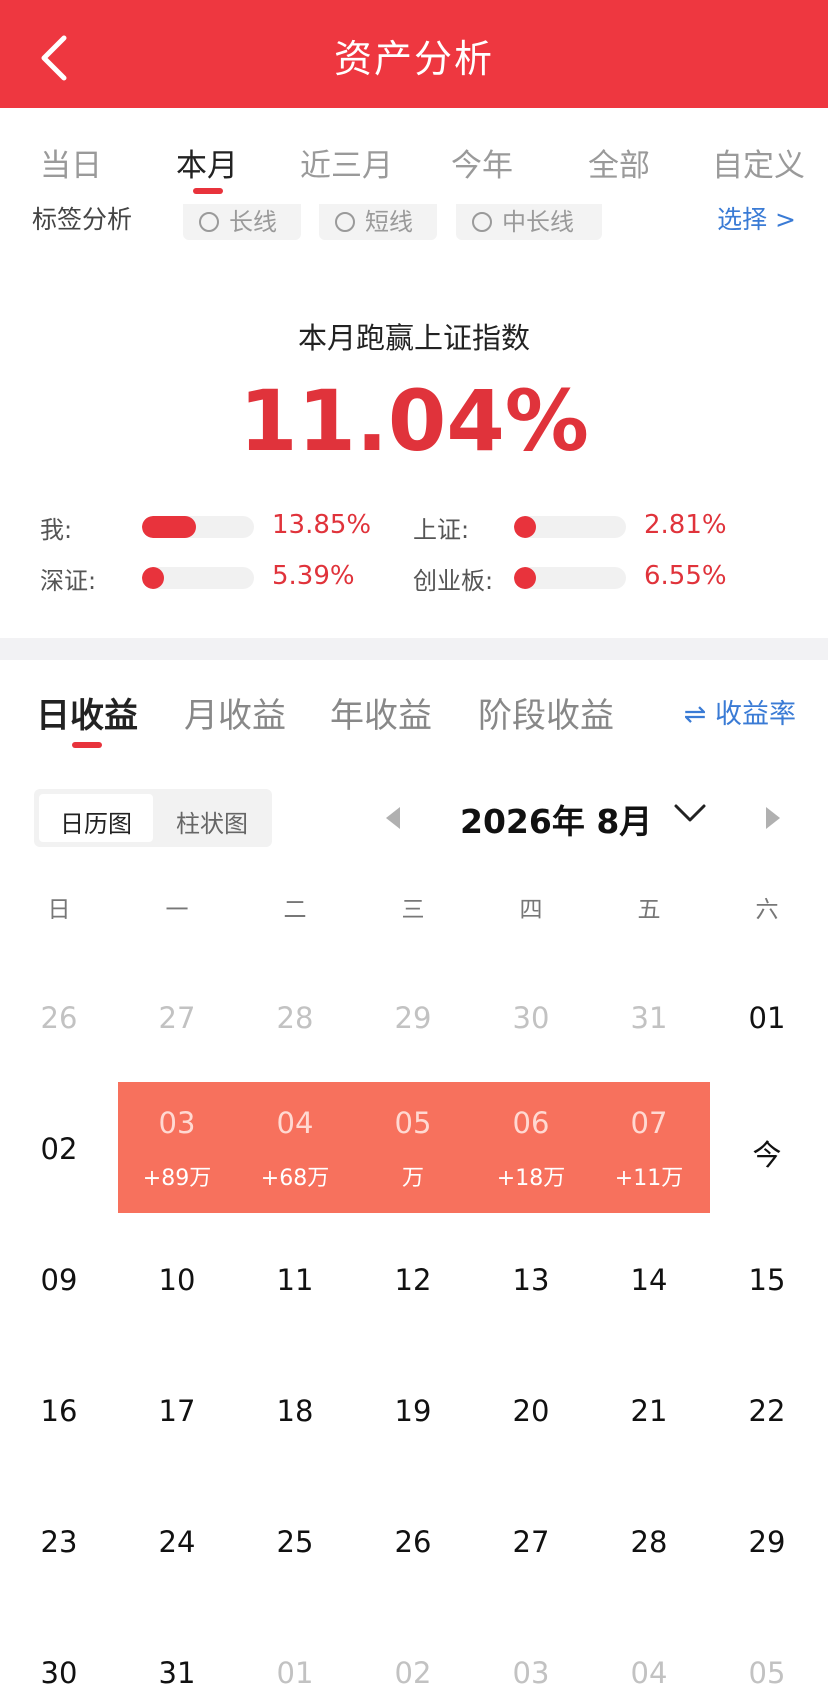 The image size is (828, 1699). Describe the element at coordinates (649, 1417) in the screenshot. I see `calendar-day: 21` at that location.